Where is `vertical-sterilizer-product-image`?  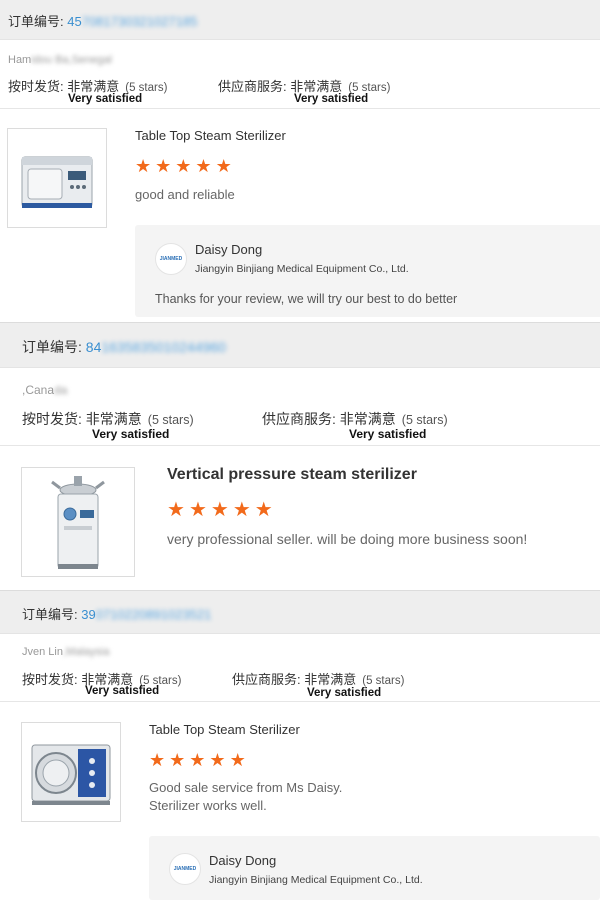
vertical-sterilizer-product-image is located at coordinates (78, 522).